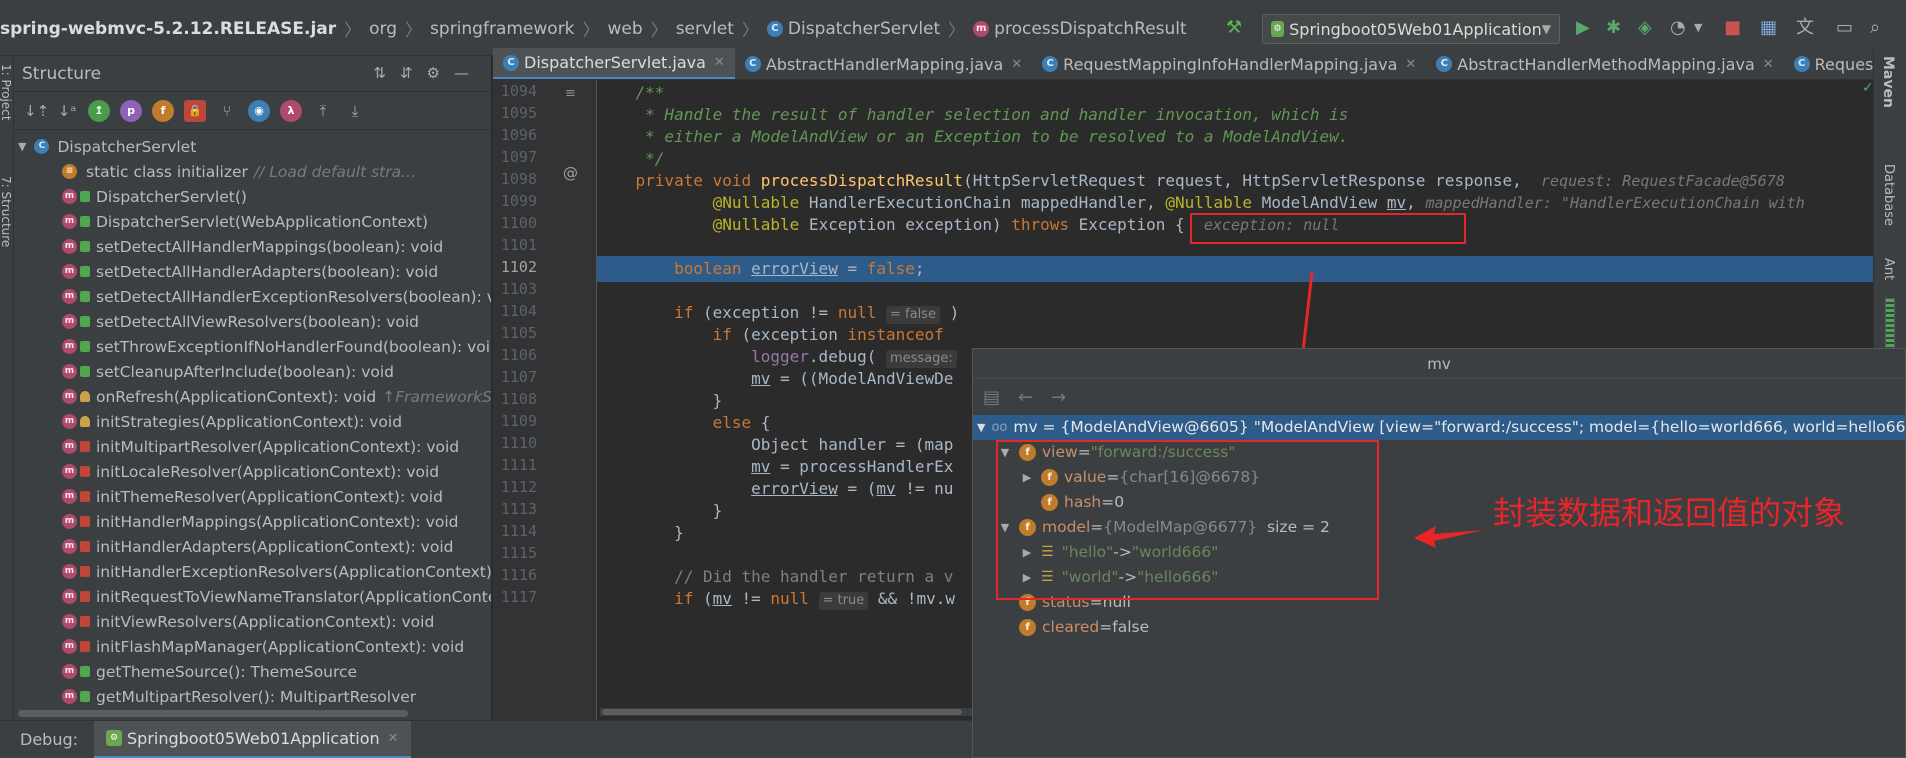 The height and width of the screenshot is (758, 1906). I want to click on project-structure-icon: ▦, so click(1768, 28).